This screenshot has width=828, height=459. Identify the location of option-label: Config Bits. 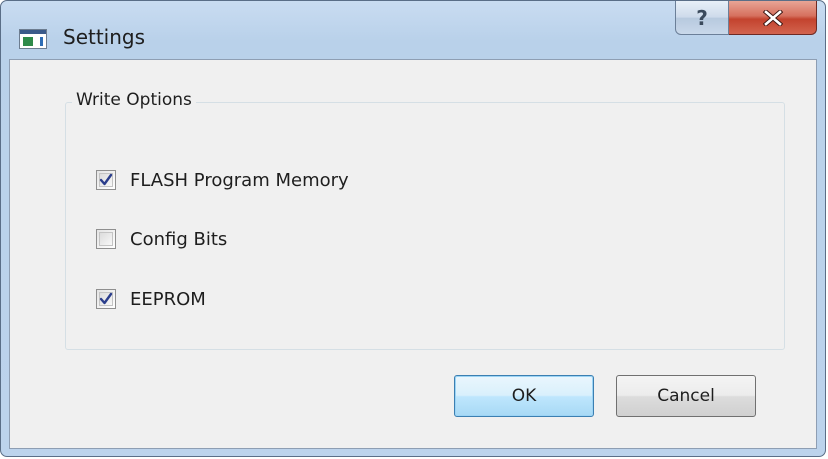
(178, 239).